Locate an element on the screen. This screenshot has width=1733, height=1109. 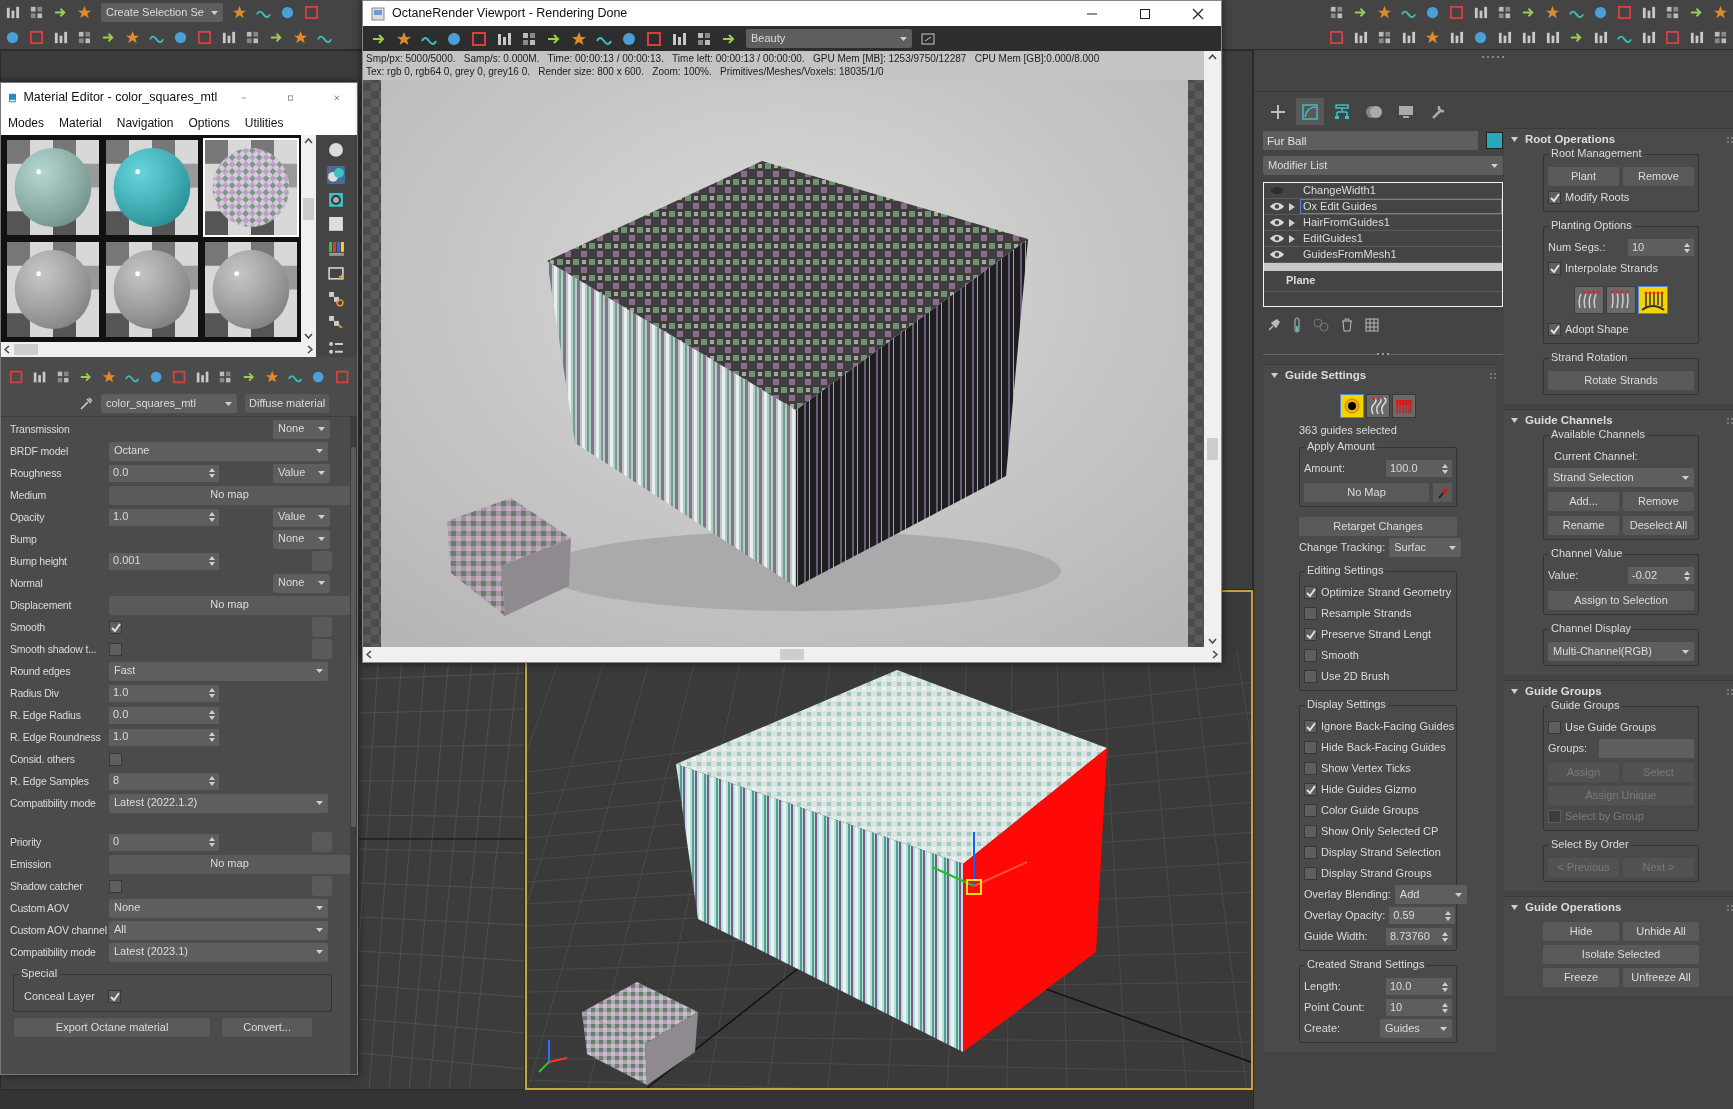
spinner-field: 8 is located at coordinates (164, 781).